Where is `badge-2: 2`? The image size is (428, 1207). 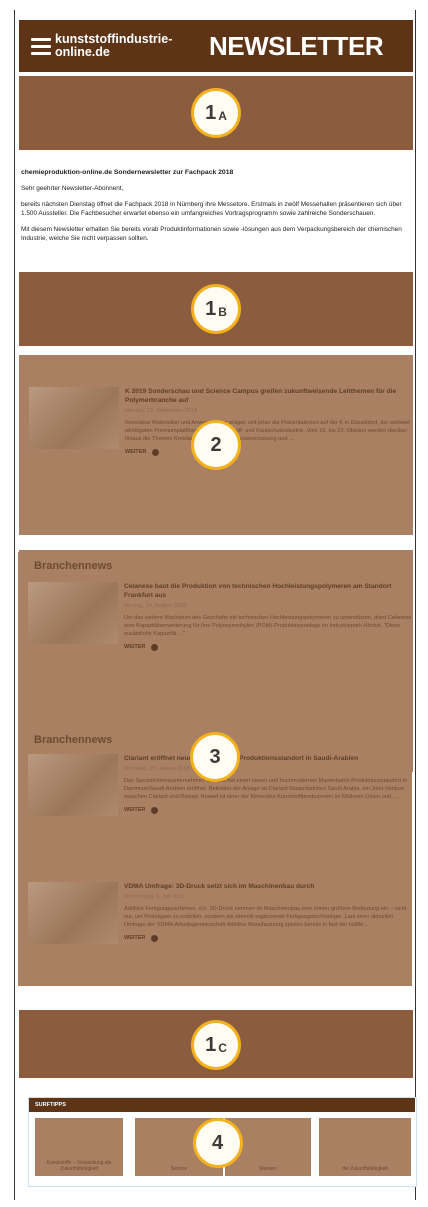 badge-2: 2 is located at coordinates (216, 445).